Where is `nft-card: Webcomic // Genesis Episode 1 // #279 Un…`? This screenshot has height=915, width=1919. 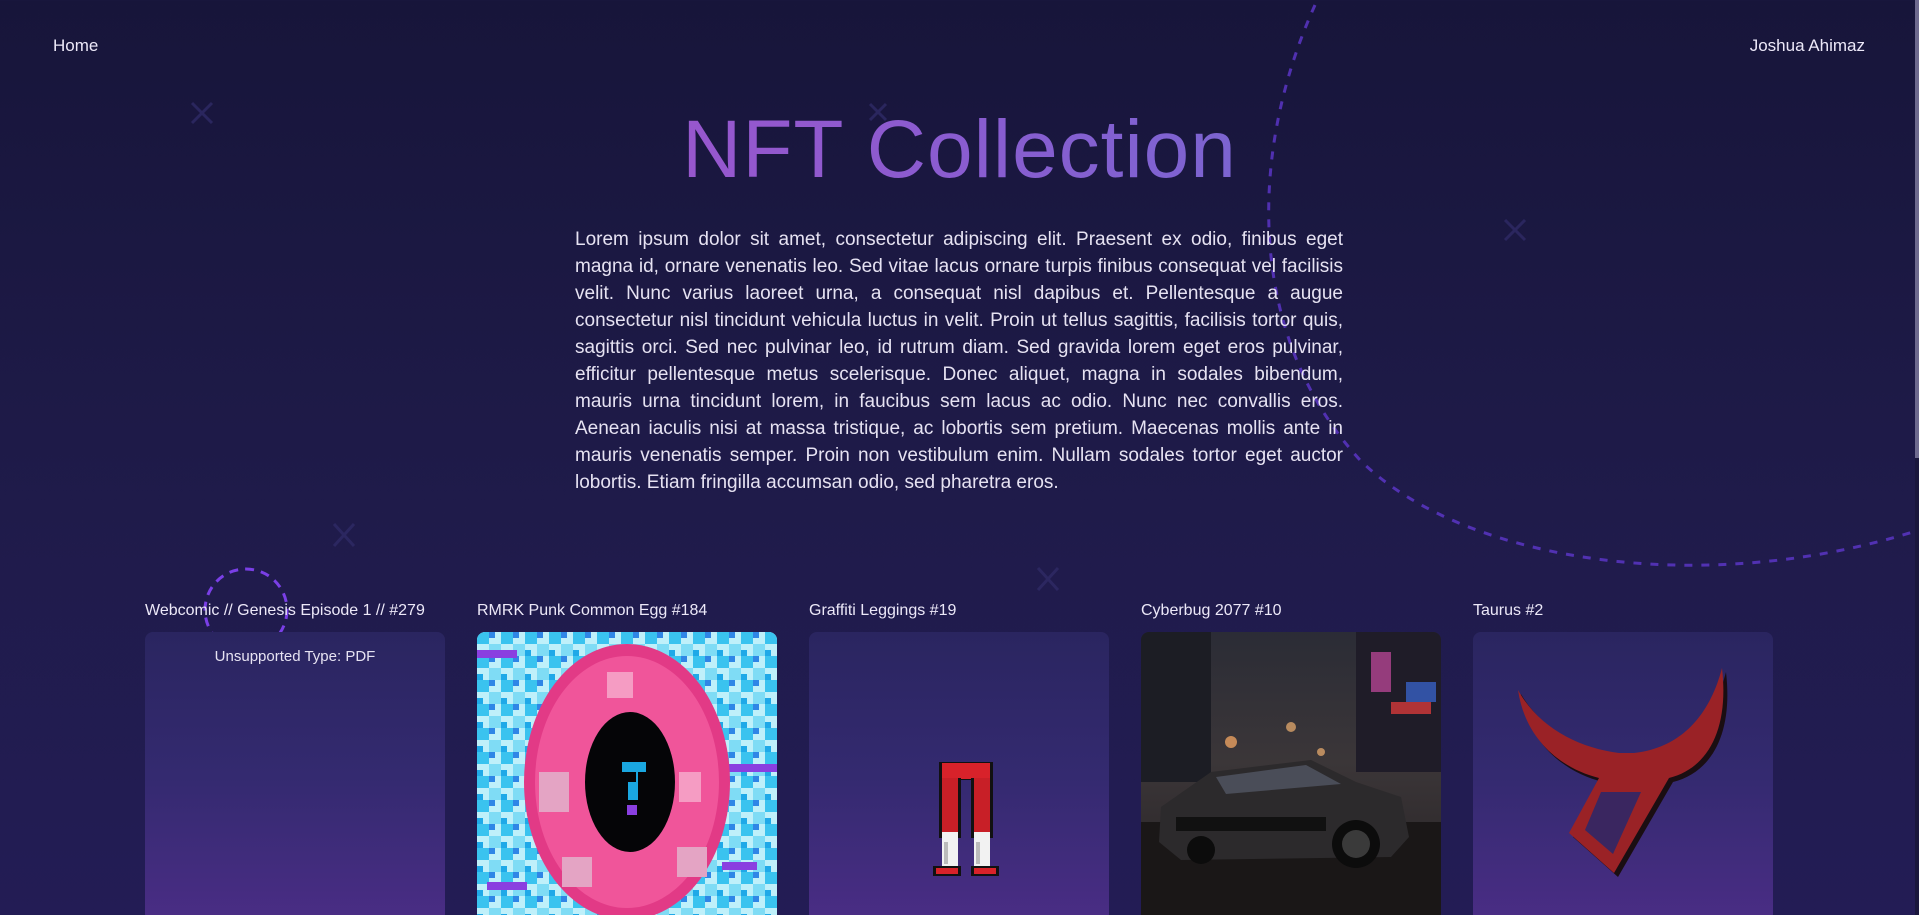 nft-card: Webcomic // Genesis Episode 1 // #279 Un… is located at coordinates (295, 756).